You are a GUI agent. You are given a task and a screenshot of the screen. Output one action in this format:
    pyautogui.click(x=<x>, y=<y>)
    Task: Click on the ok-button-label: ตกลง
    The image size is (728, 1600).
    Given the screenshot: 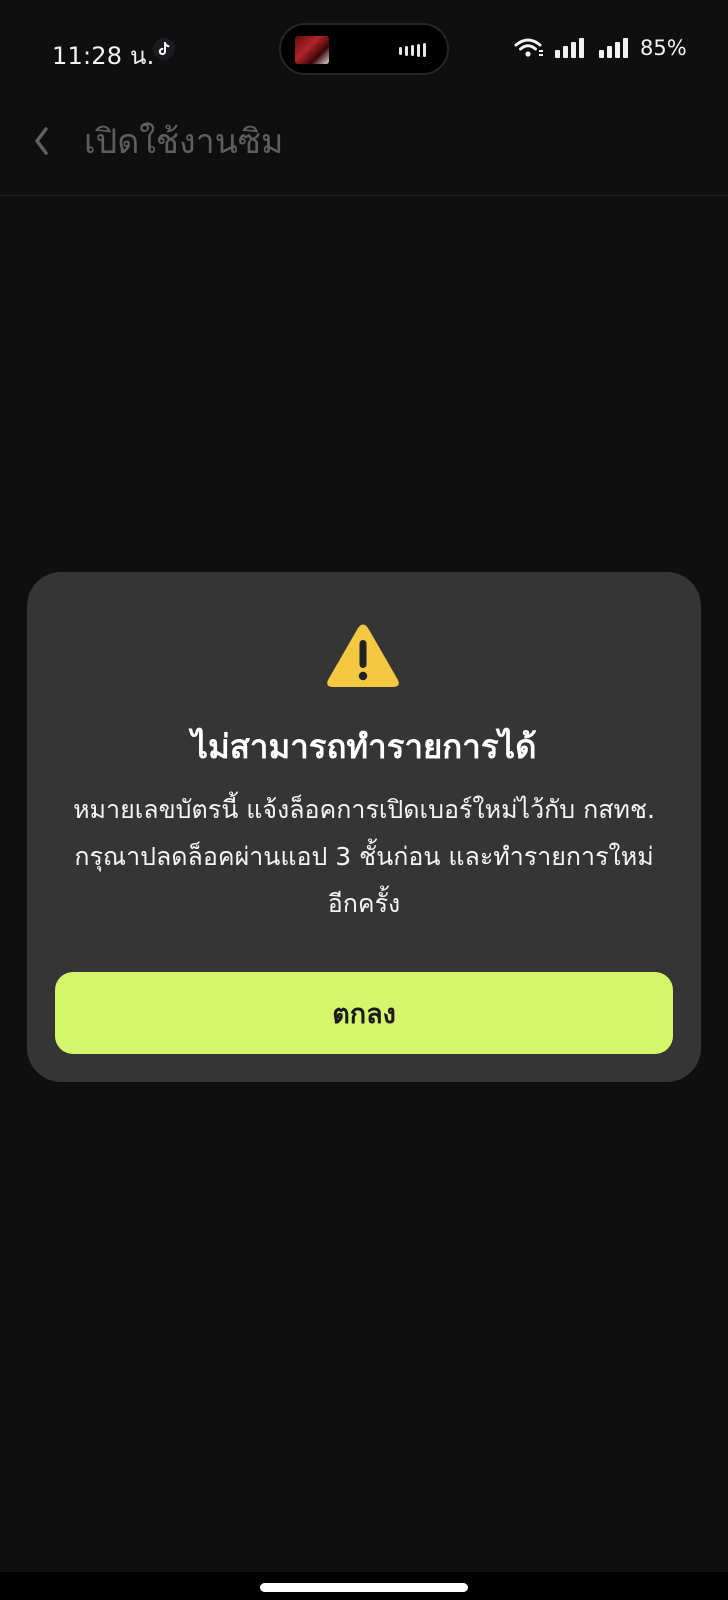 What is the action you would take?
    pyautogui.click(x=364, y=1013)
    